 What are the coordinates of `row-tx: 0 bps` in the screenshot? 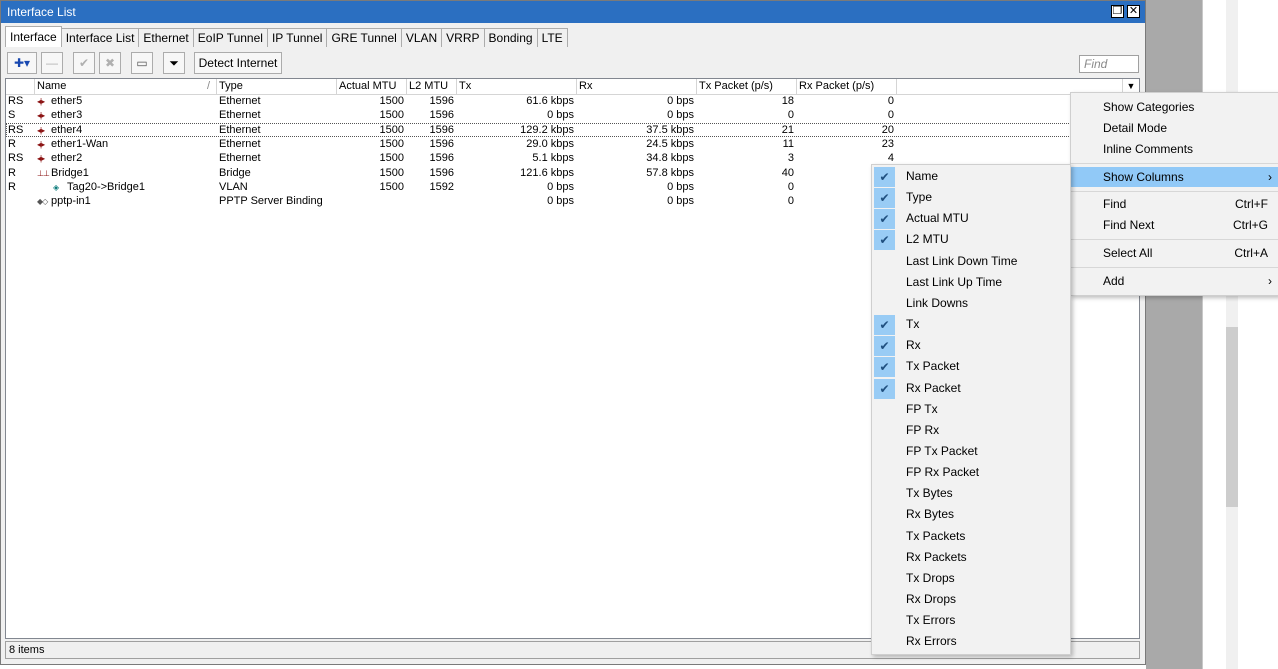 It's located at (560, 201).